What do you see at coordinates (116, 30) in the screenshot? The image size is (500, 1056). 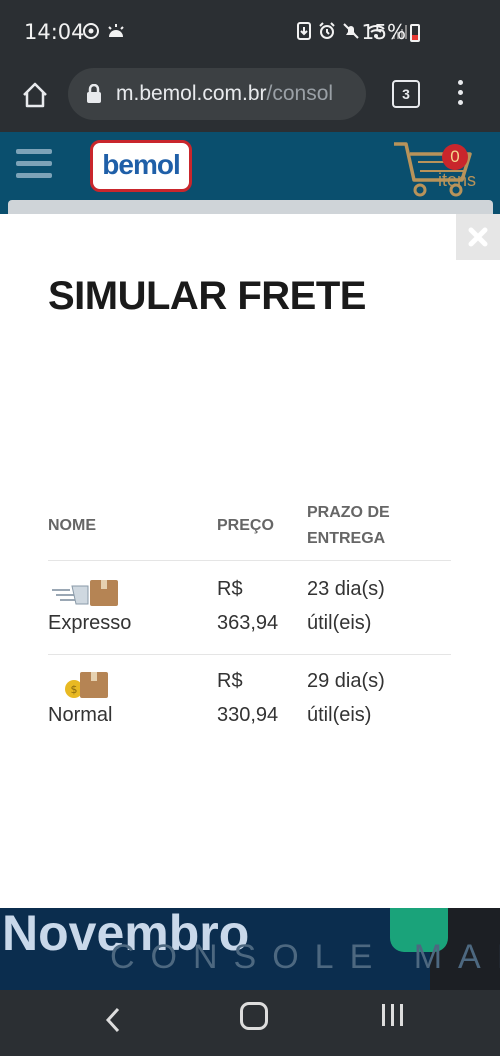 I see `weather-icon` at bounding box center [116, 30].